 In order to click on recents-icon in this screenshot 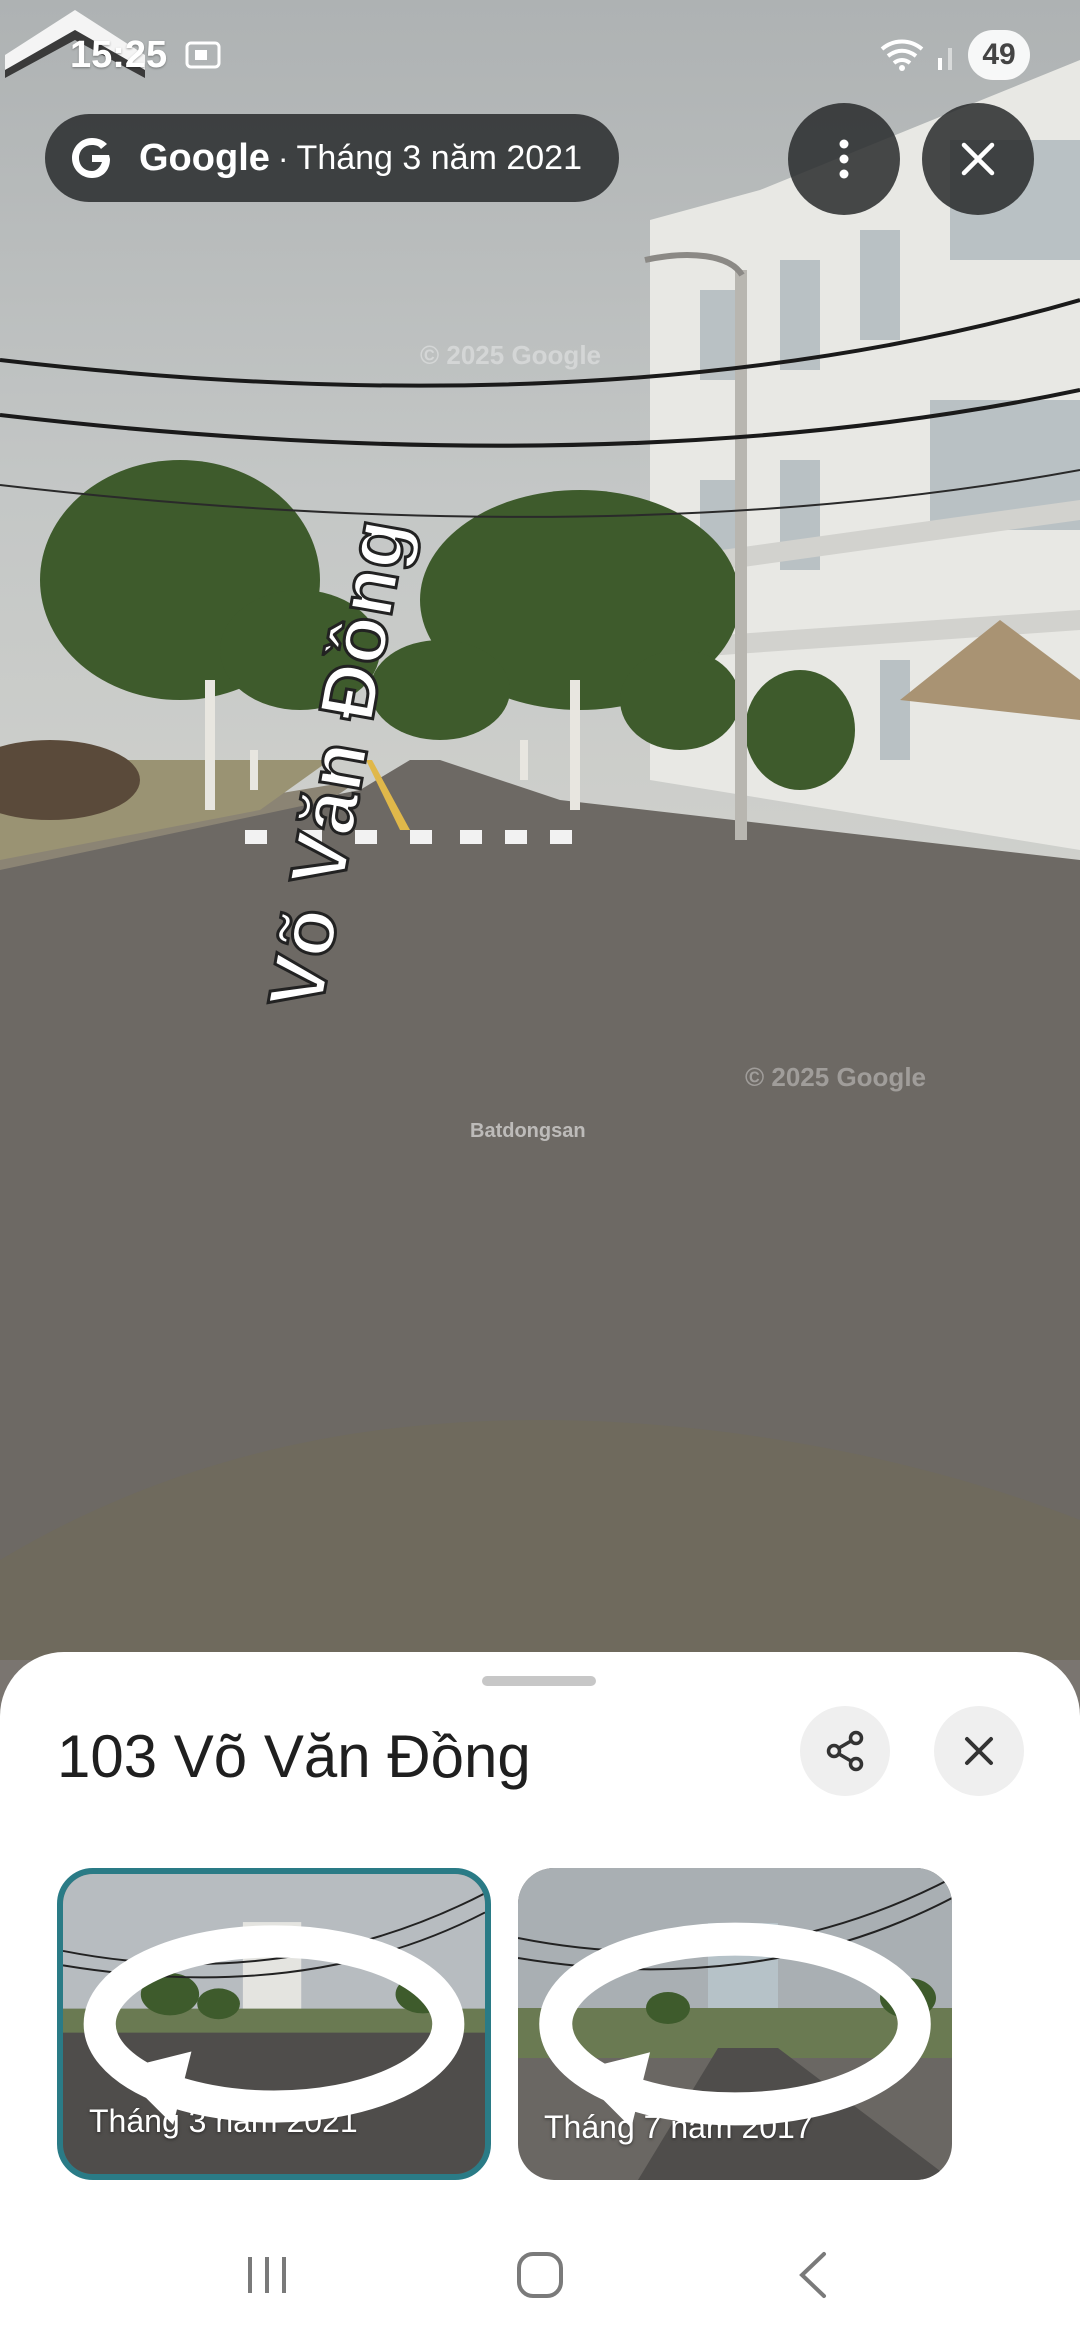, I will do `click(266, 2275)`.